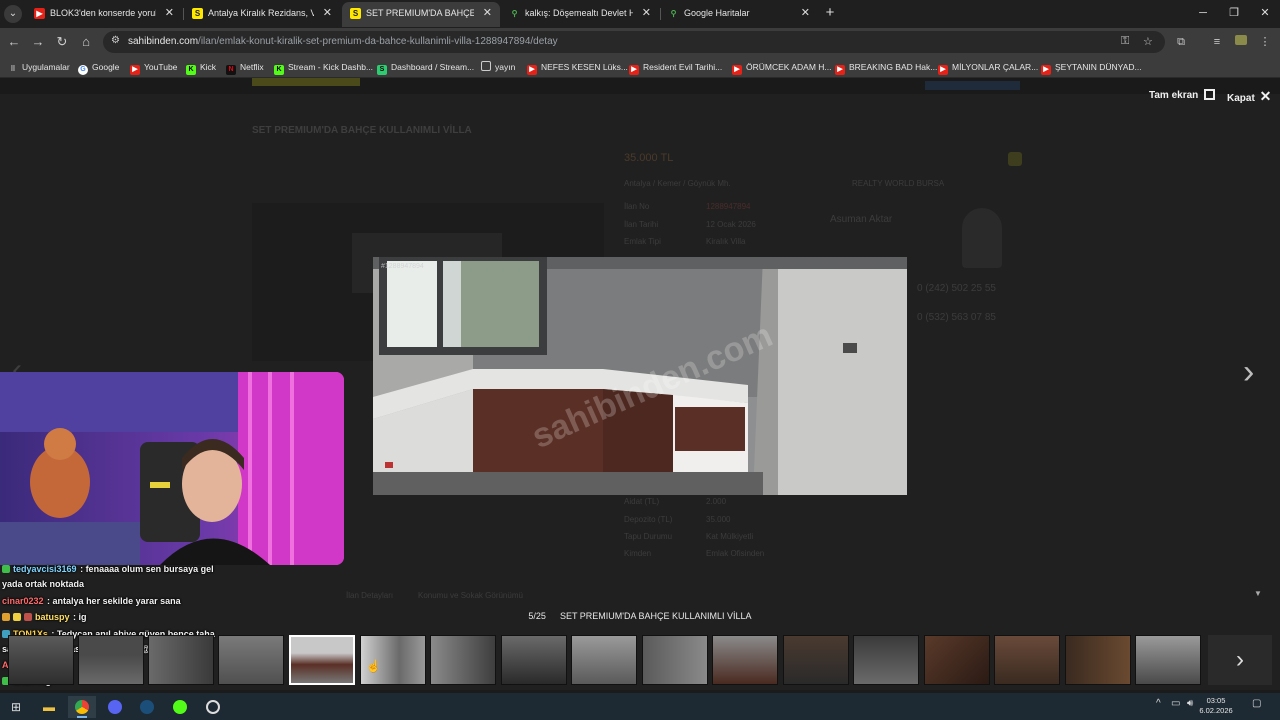  Describe the element at coordinates (115, 707) in the screenshot. I see `discord-icon` at that location.